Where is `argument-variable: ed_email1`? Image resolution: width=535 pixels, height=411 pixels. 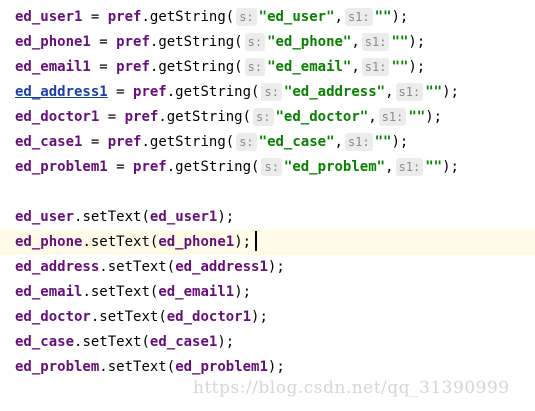
argument-variable: ed_email1 is located at coordinates (196, 292).